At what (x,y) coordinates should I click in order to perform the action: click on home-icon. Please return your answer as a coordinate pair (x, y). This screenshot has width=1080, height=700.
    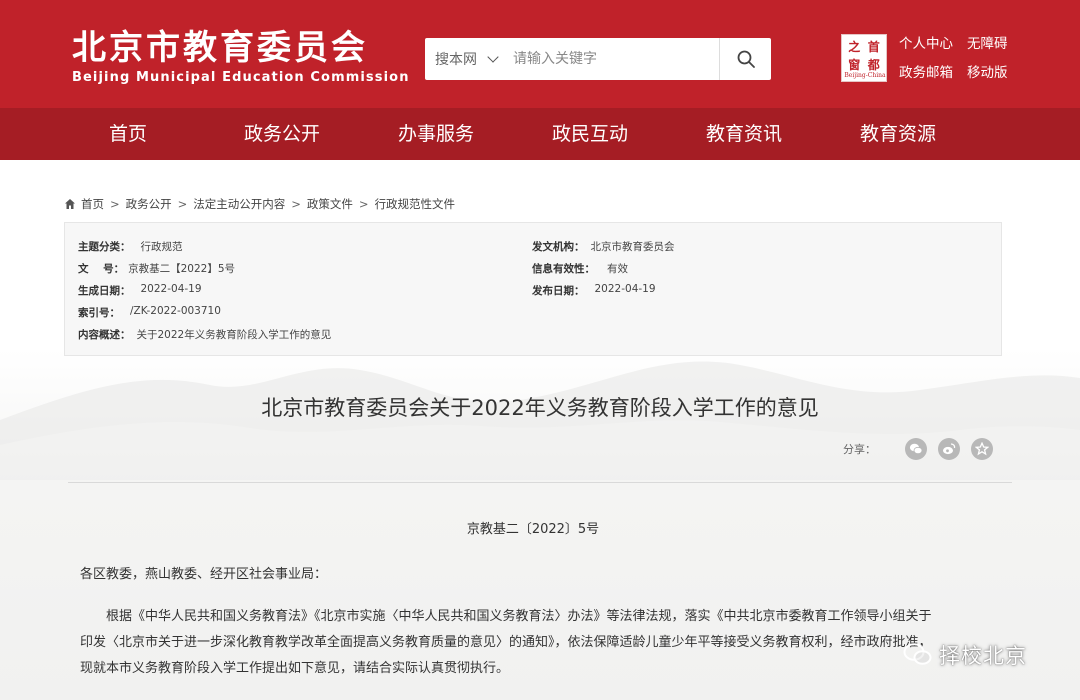
    Looking at the image, I should click on (70, 204).